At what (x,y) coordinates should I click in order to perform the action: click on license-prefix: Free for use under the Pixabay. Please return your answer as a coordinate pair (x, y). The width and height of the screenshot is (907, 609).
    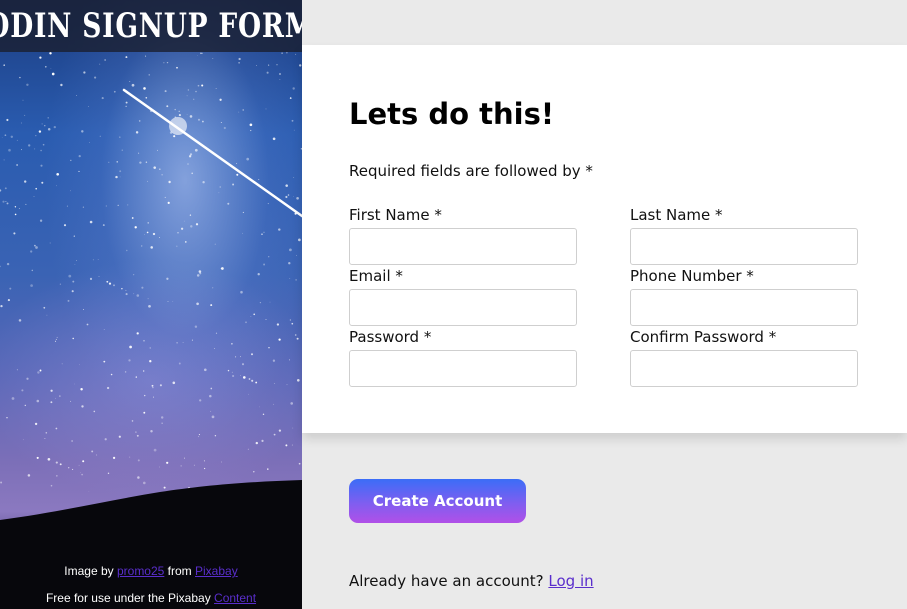
    Looking at the image, I should click on (130, 598).